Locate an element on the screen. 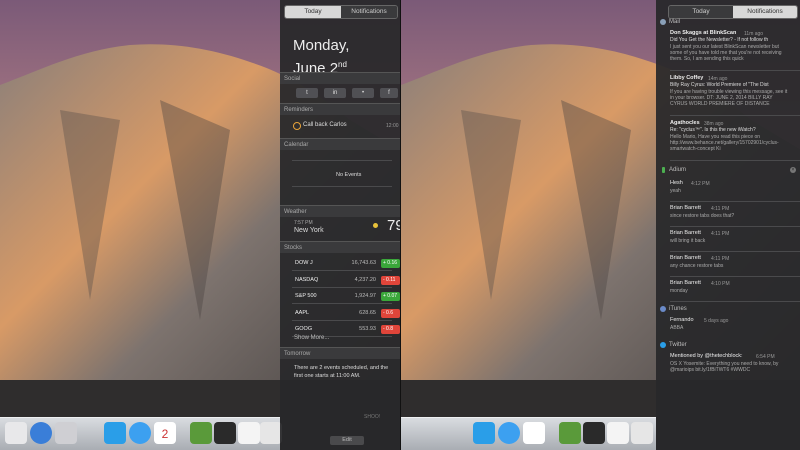 The width and height of the screenshot is (800, 450). itunes-message: ABBA is located at coordinates (677, 328).